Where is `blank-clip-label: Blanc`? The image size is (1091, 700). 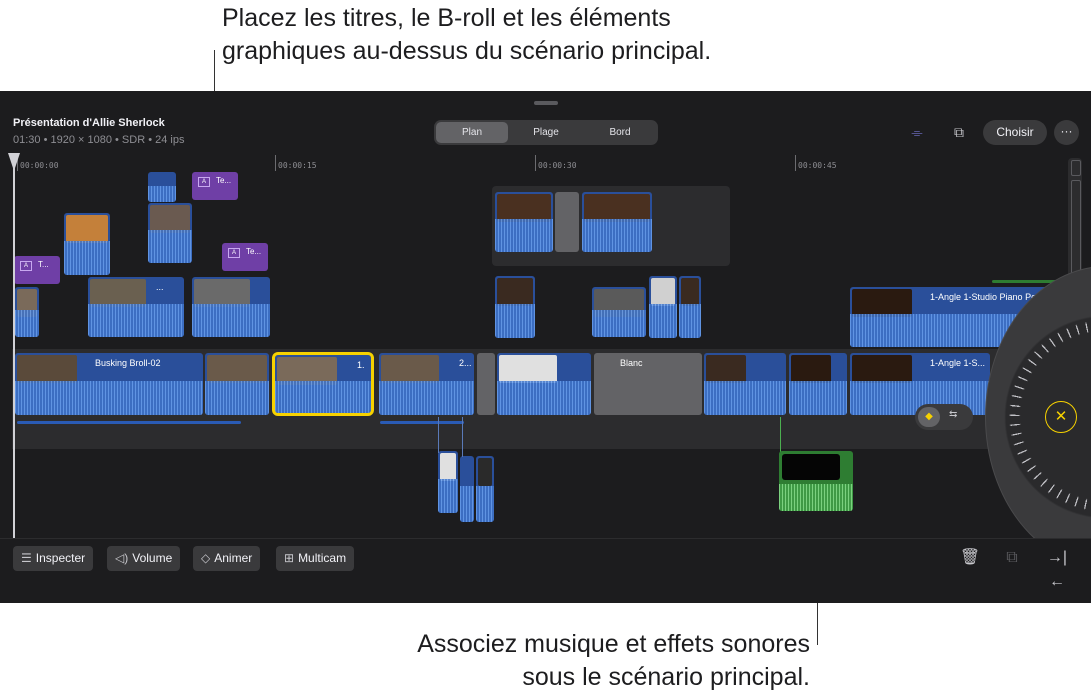 blank-clip-label: Blanc is located at coordinates (631, 363).